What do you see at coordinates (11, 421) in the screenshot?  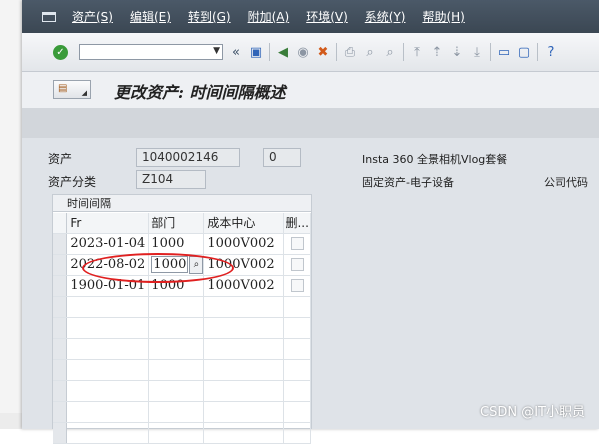 I see `background-window-footer` at bounding box center [11, 421].